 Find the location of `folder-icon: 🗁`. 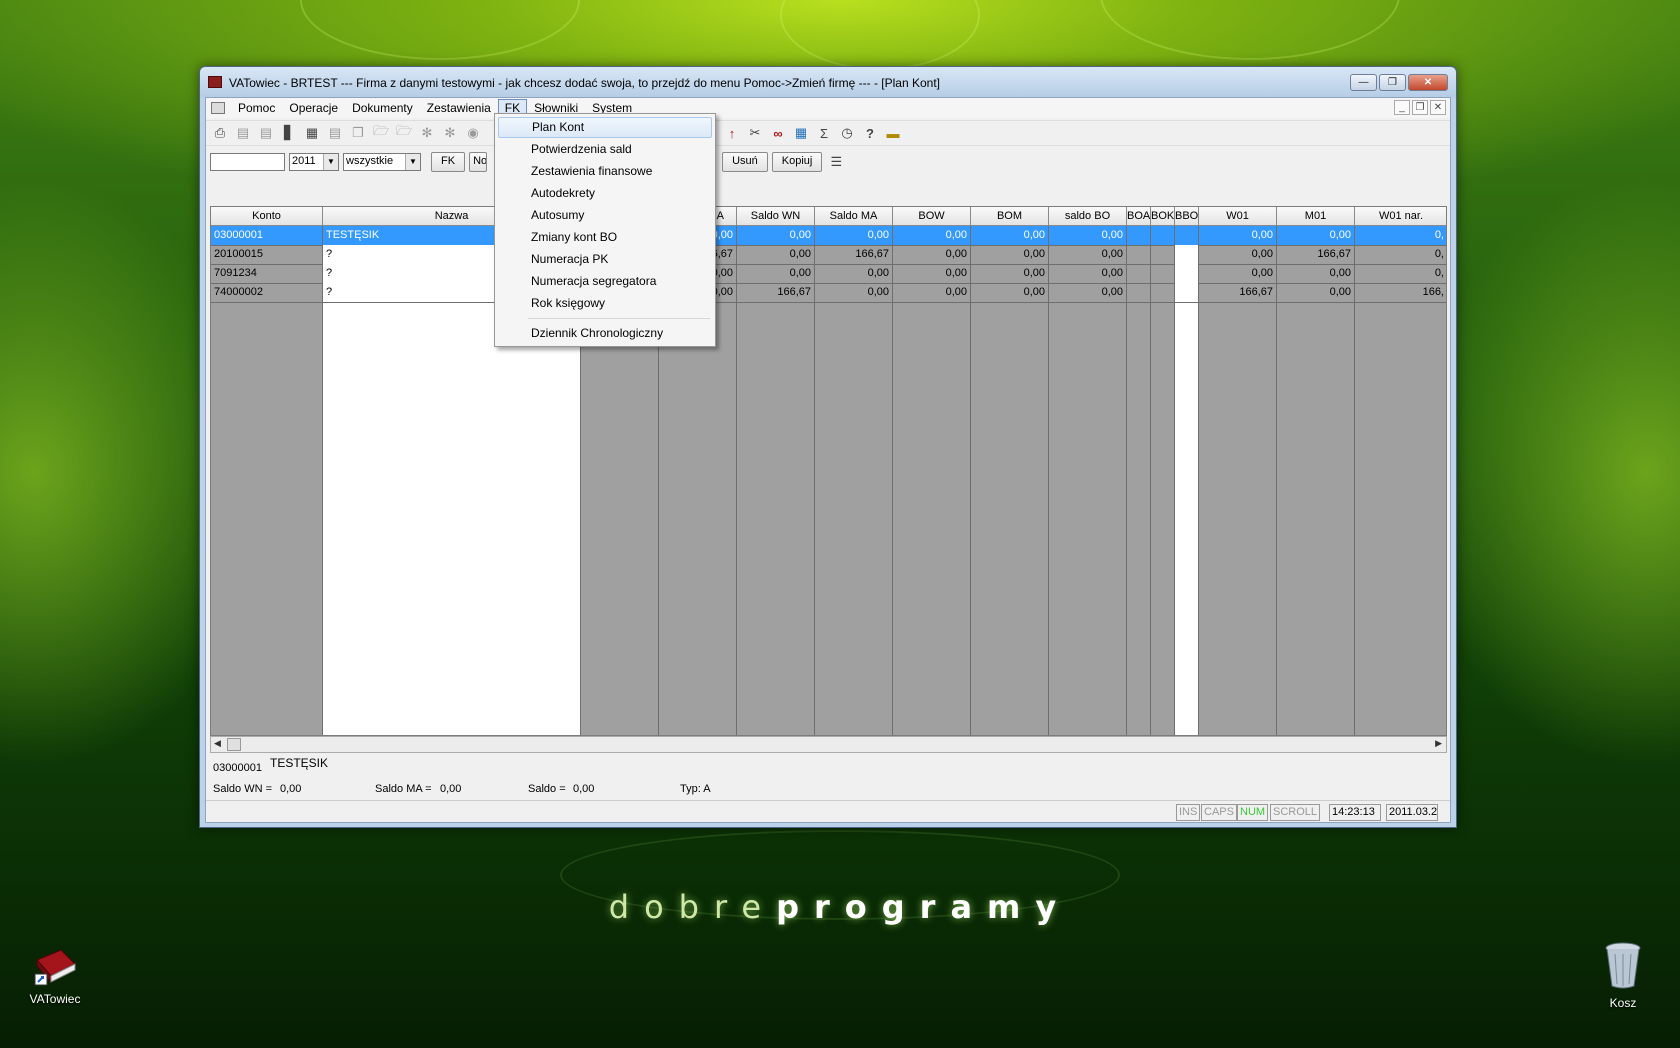

folder-icon: 🗁 is located at coordinates (404, 133).